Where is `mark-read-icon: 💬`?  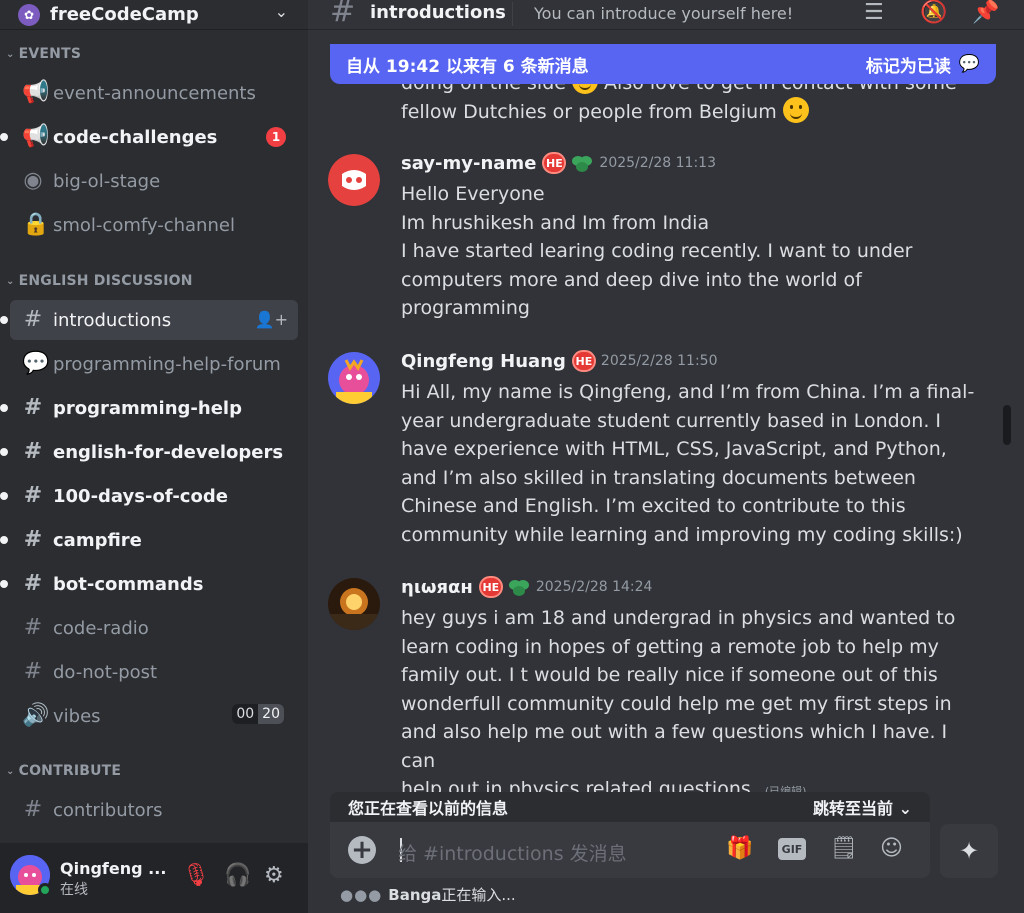
mark-read-icon: 💬 is located at coordinates (969, 64).